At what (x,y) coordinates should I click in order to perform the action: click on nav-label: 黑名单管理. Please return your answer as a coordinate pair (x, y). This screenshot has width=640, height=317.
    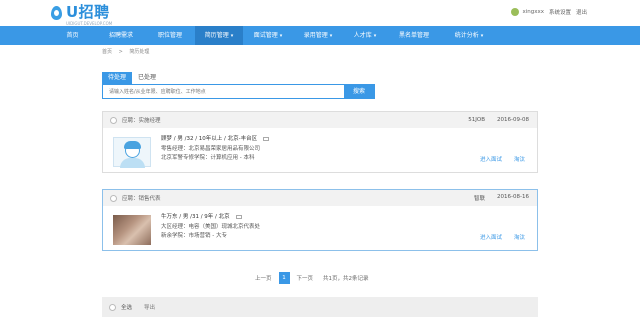
    Looking at the image, I should click on (413, 35).